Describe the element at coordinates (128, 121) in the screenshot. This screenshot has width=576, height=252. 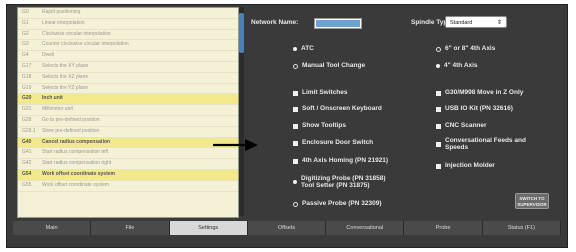
I see `list-item: G28 Go to pre-defined position` at that location.